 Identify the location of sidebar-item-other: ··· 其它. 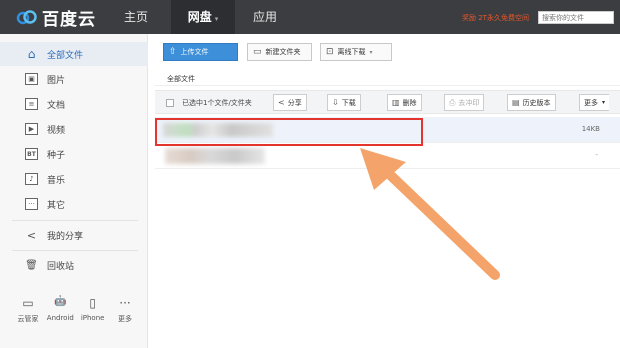
(74, 204).